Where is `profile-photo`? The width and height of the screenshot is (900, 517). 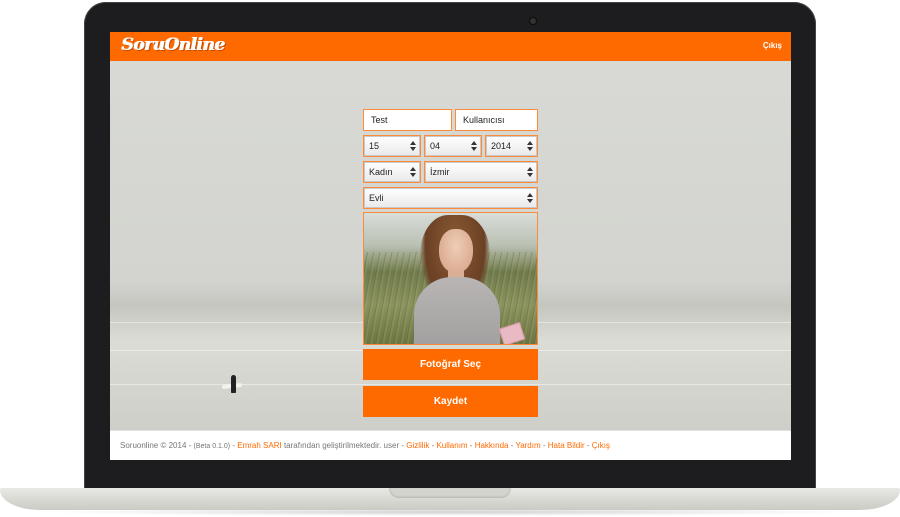
profile-photo is located at coordinates (450, 278).